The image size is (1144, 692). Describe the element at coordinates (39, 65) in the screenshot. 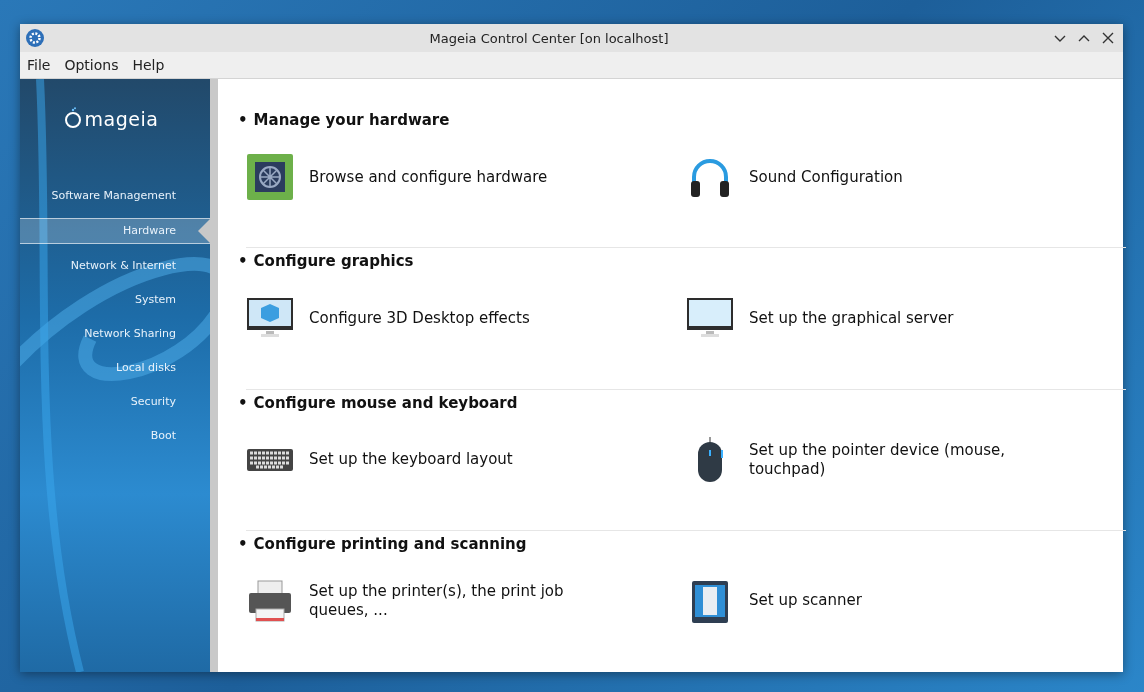

I see `menu-item: File` at that location.